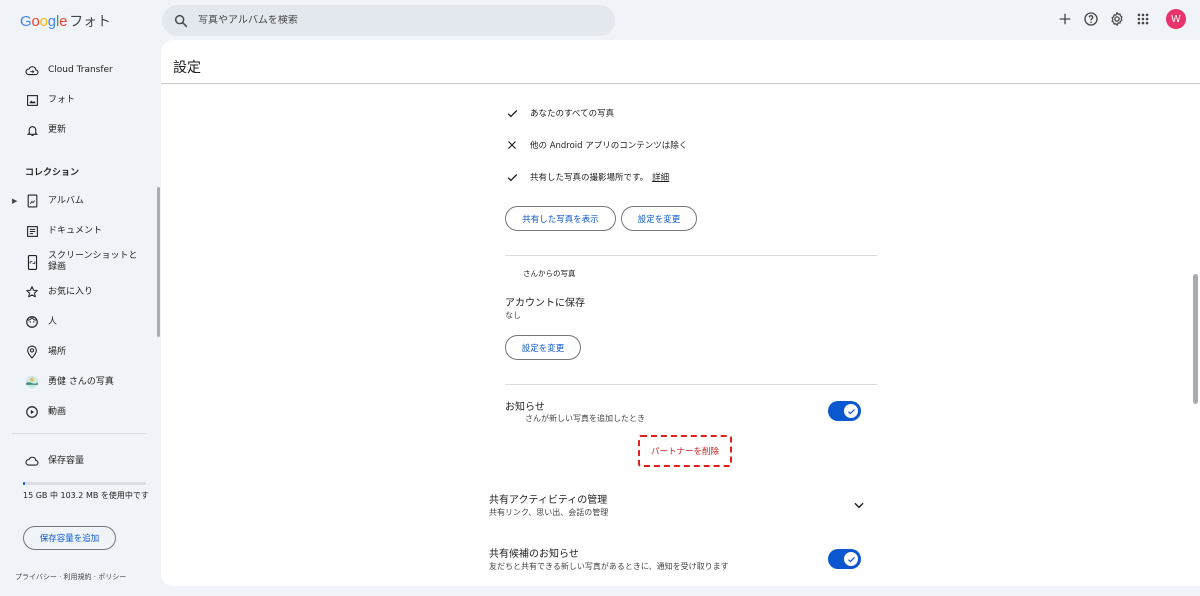  Describe the element at coordinates (534, 554) in the screenshot. I see `sharing-suggestions-label: 共有候補のお知らせ` at that location.